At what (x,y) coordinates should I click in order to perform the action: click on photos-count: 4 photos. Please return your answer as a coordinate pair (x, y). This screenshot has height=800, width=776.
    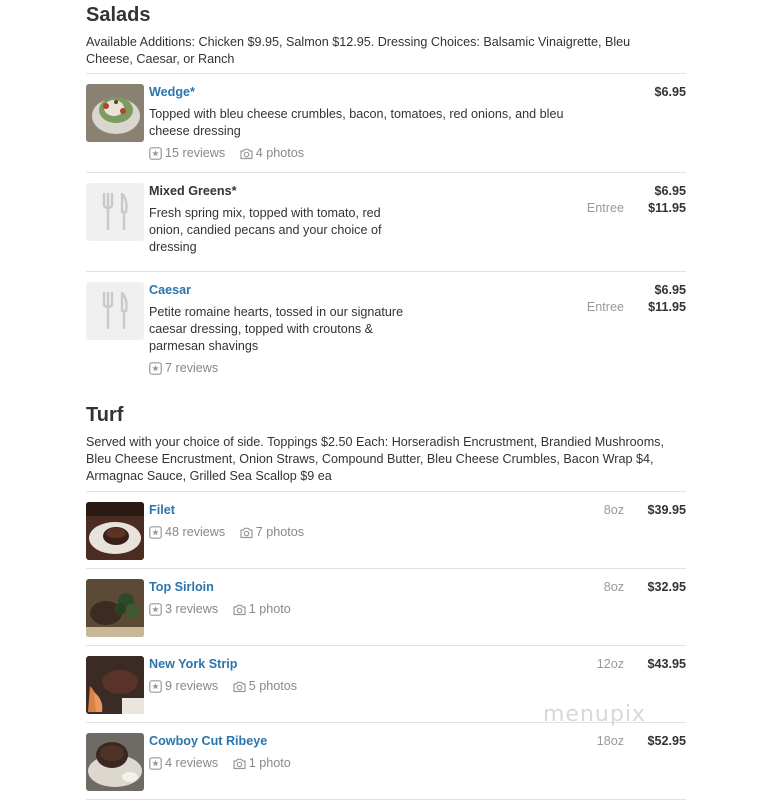
    Looking at the image, I should click on (280, 153).